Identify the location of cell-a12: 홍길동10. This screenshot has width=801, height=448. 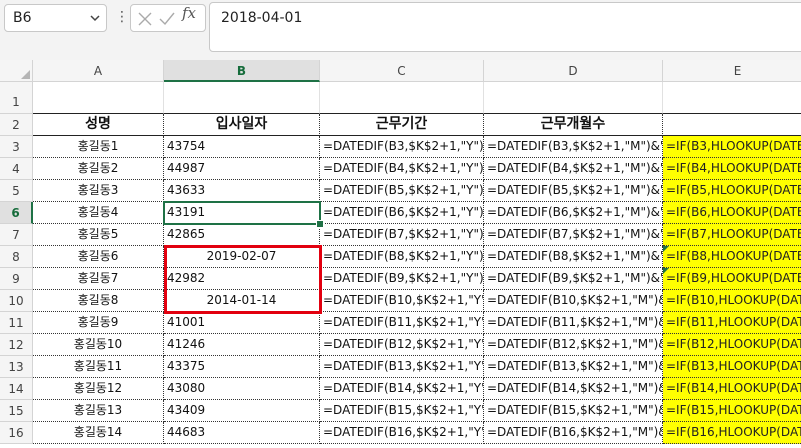
(98, 345).